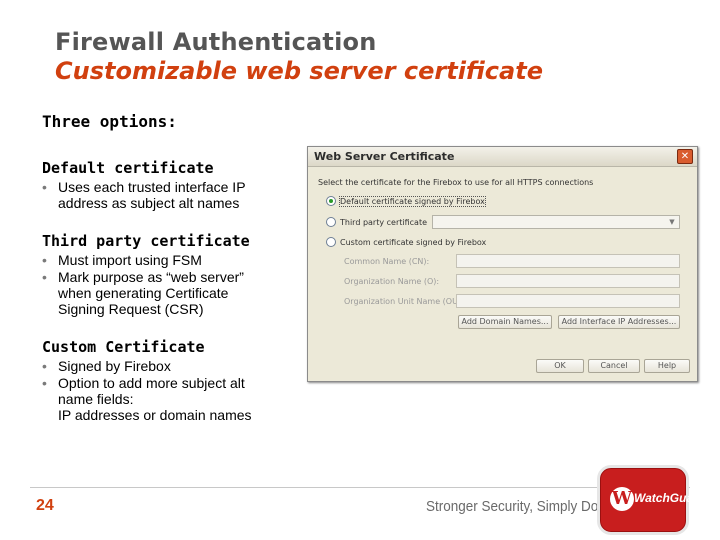 The width and height of the screenshot is (720, 540). What do you see at coordinates (128, 168) in the screenshot?
I see `section-heading: Default certificate` at bounding box center [128, 168].